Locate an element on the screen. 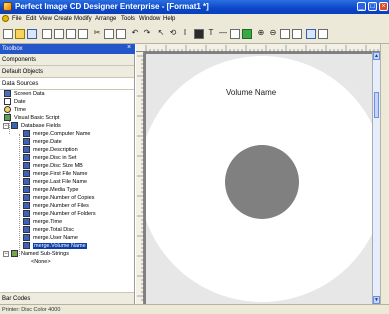 The image size is (389, 314). vertical-scrollbar: ▲ ▼ is located at coordinates (376, 178).